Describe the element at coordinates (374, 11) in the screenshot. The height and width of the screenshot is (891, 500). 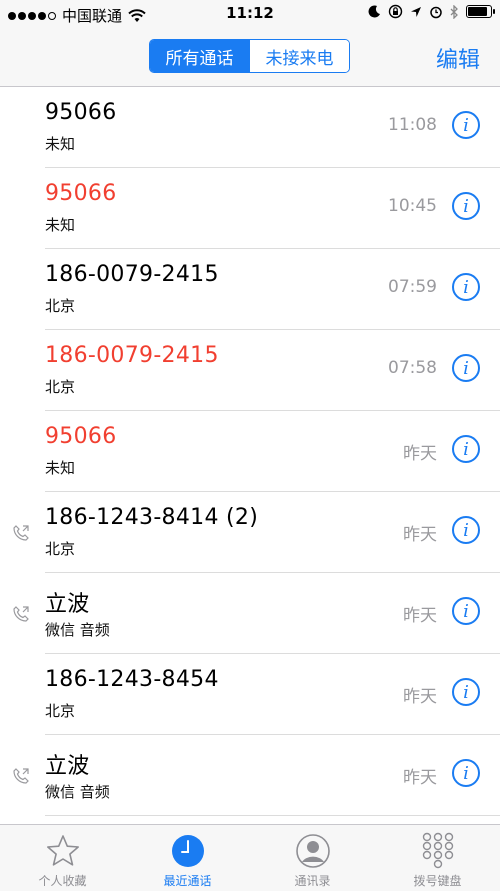
I see `moon-icon` at that location.